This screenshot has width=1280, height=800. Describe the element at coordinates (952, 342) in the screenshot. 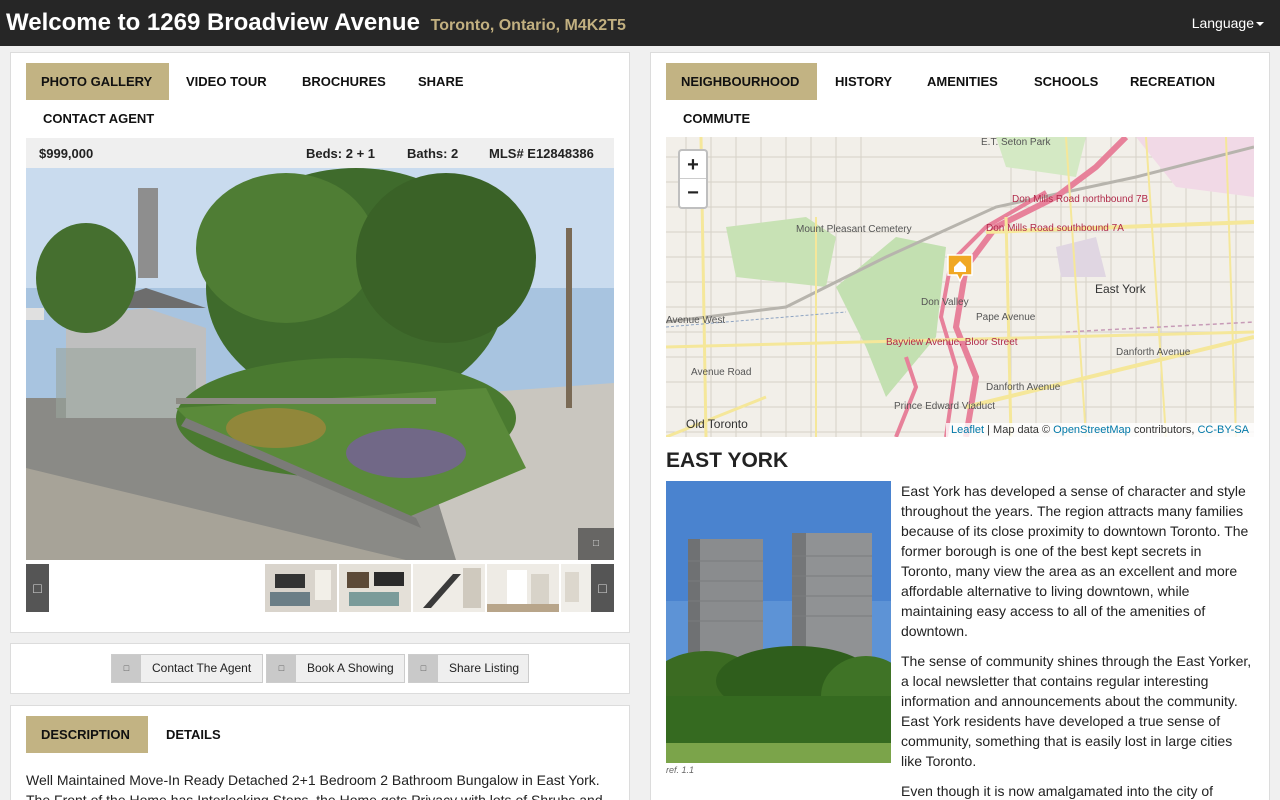

I see `map-label-bayview: Bayview Avenue, Bloor Street` at that location.